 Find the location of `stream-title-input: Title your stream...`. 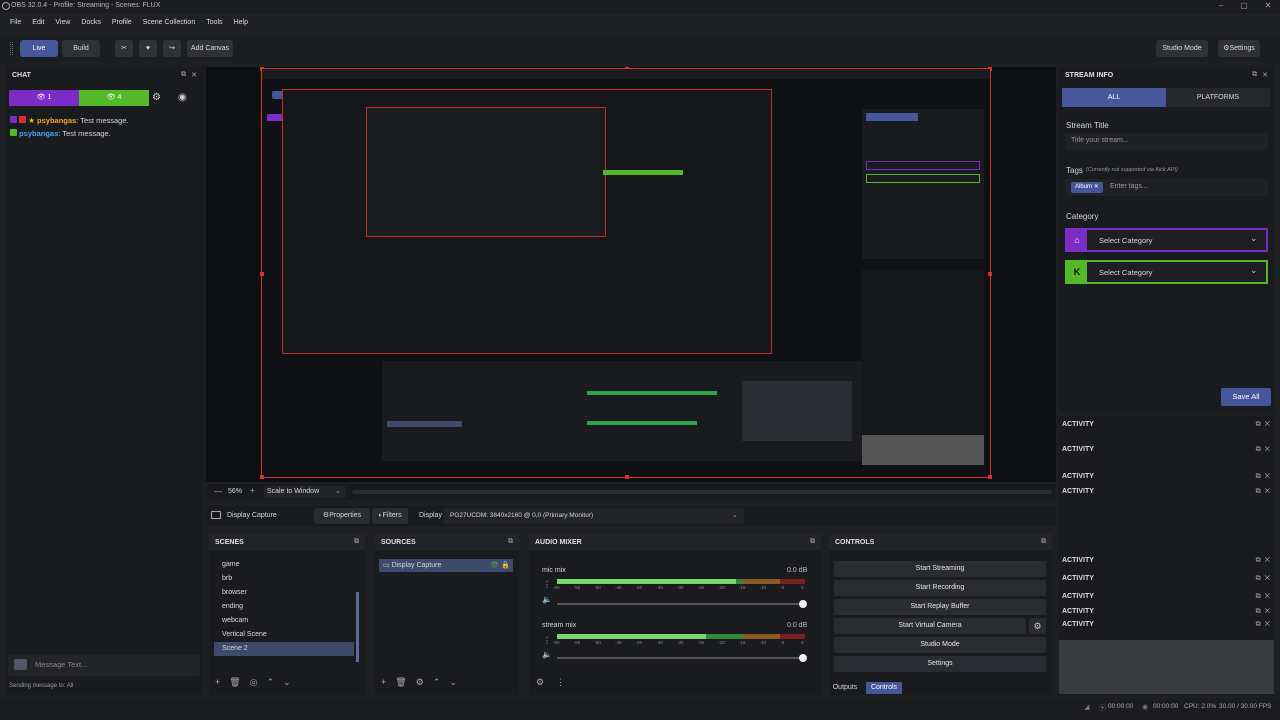

stream-title-input: Title your stream... is located at coordinates (1166, 141).